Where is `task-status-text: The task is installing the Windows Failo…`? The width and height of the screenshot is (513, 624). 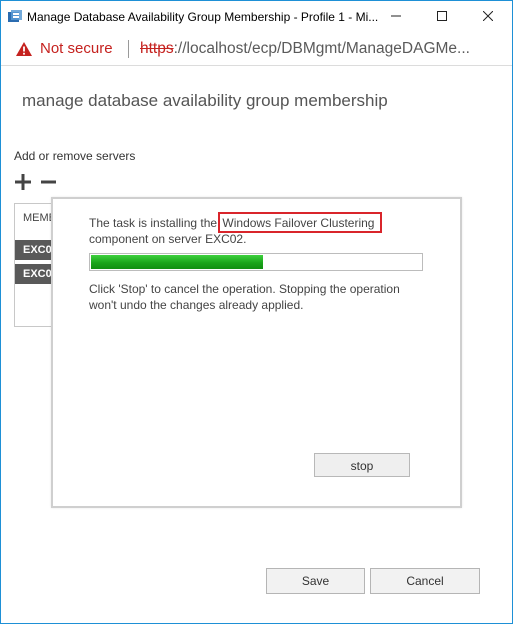 task-status-text: The task is installing the Windows Failo… is located at coordinates (259, 229).